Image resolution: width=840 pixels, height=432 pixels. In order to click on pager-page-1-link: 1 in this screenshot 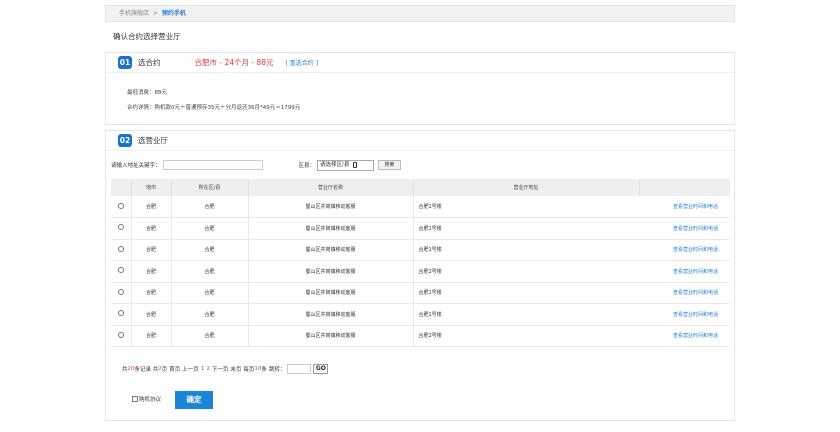, I will do `click(203, 369)`.